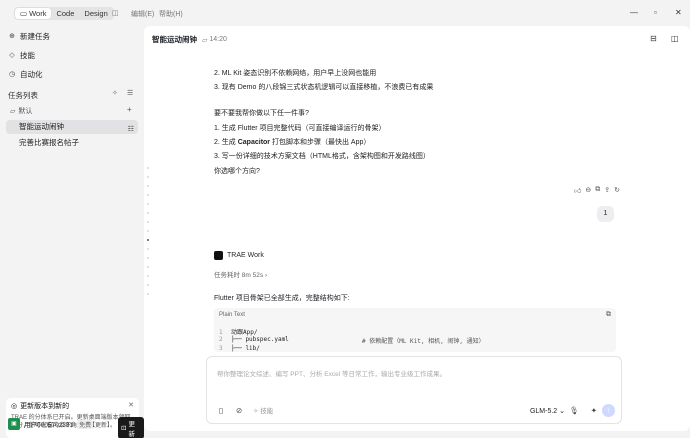  Describe the element at coordinates (240, 274) in the screenshot. I see `task-duration: 任务耗时 8m 52s ›` at that location.